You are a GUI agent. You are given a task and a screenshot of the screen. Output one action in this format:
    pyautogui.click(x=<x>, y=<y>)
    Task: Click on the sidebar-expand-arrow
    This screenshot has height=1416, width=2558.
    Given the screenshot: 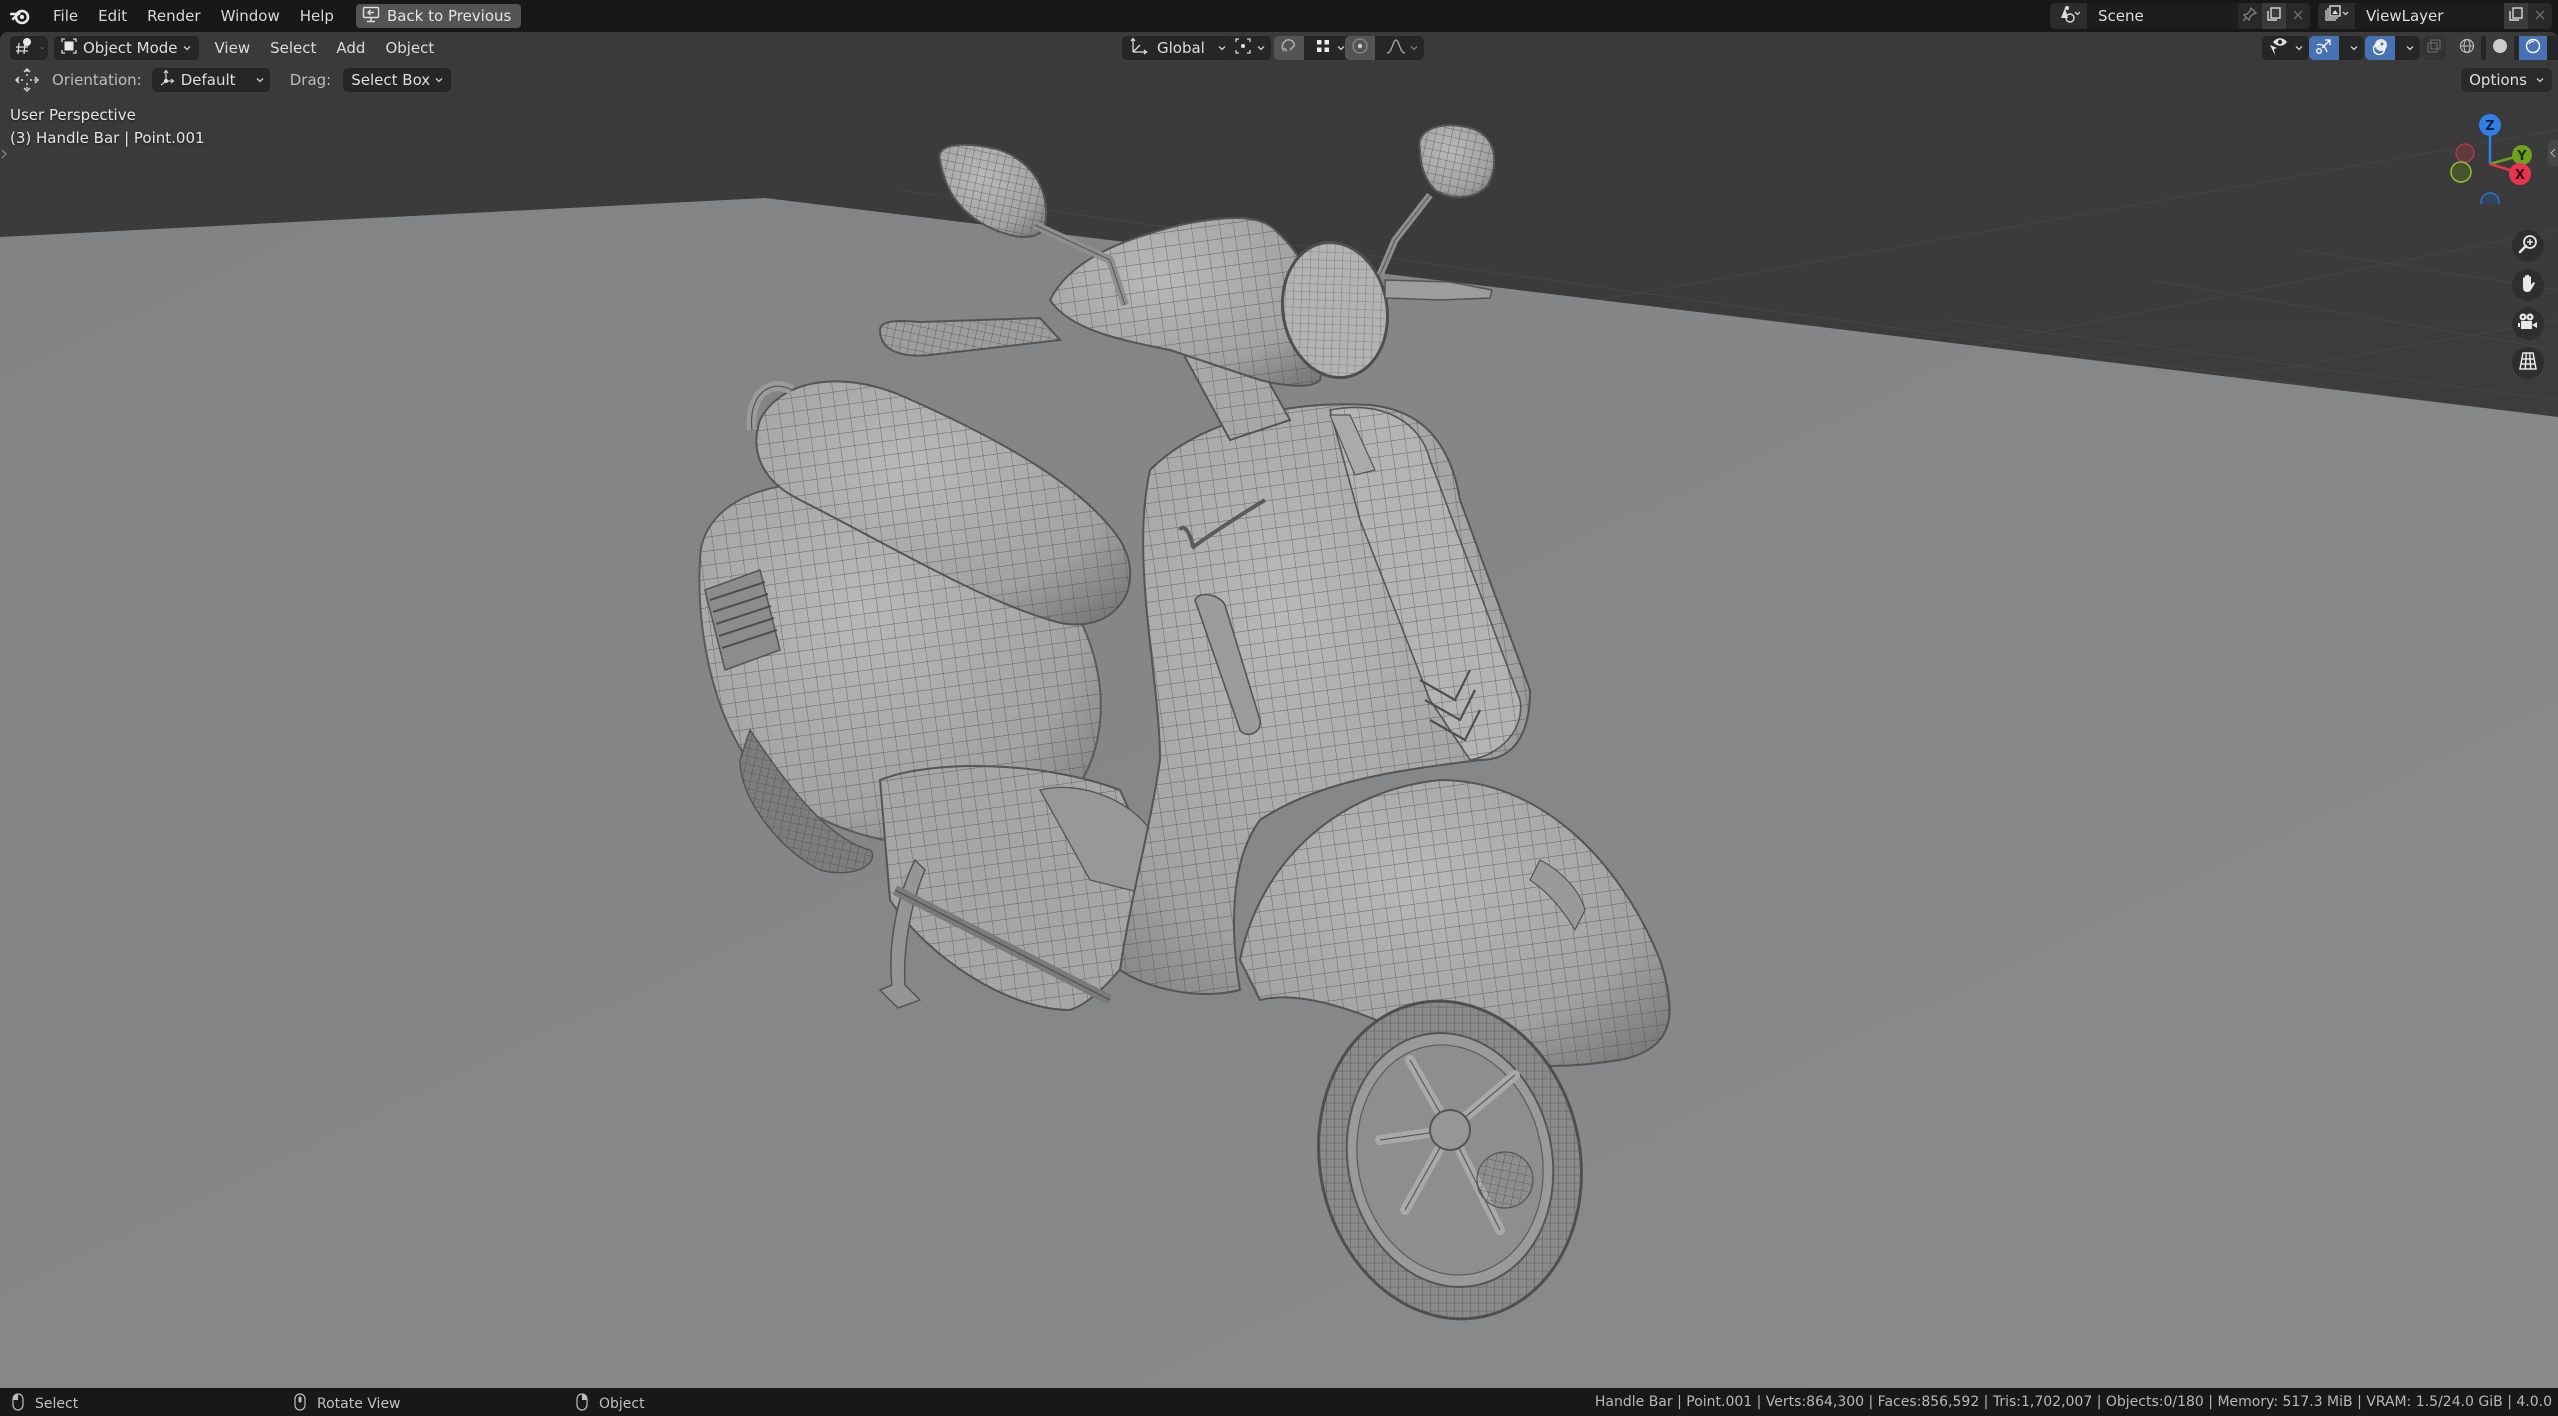 What is the action you would take?
    pyautogui.click(x=2553, y=153)
    